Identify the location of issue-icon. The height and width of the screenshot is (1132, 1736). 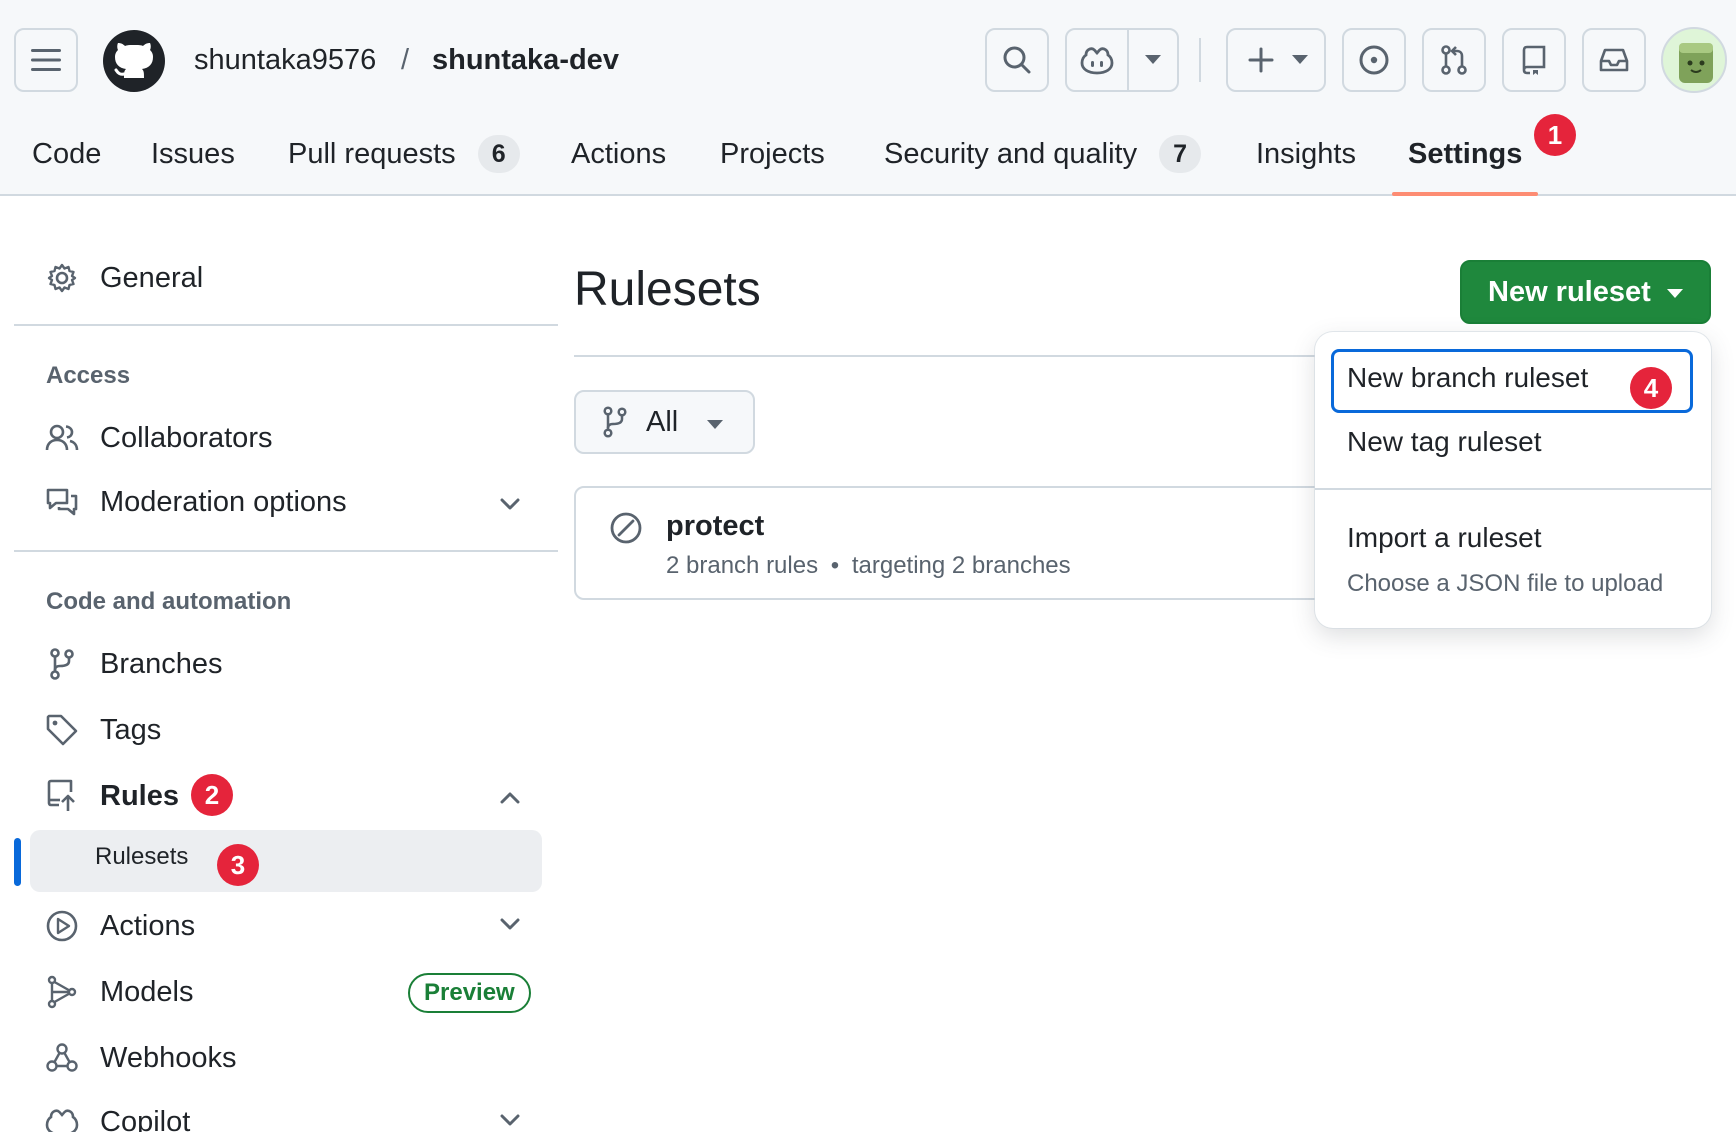
(1374, 60).